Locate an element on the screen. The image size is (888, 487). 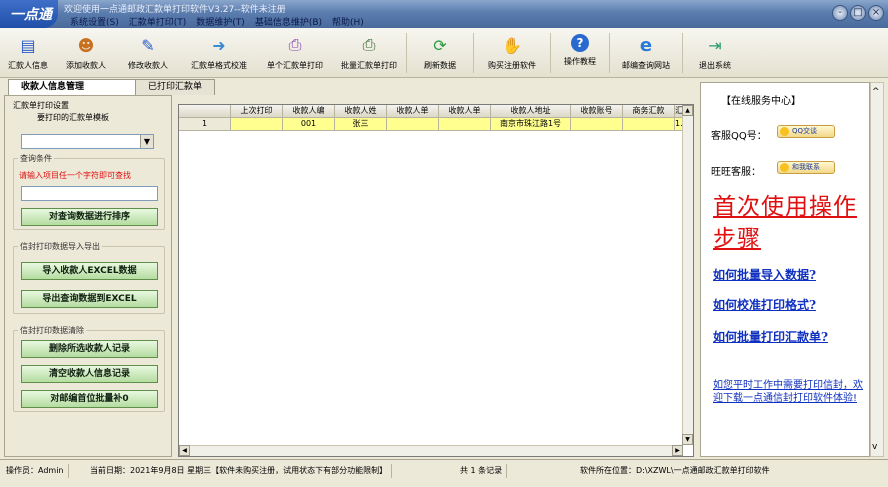
grid-horizontal-scrollbar: ◀ ▶ is located at coordinates (431, 450).